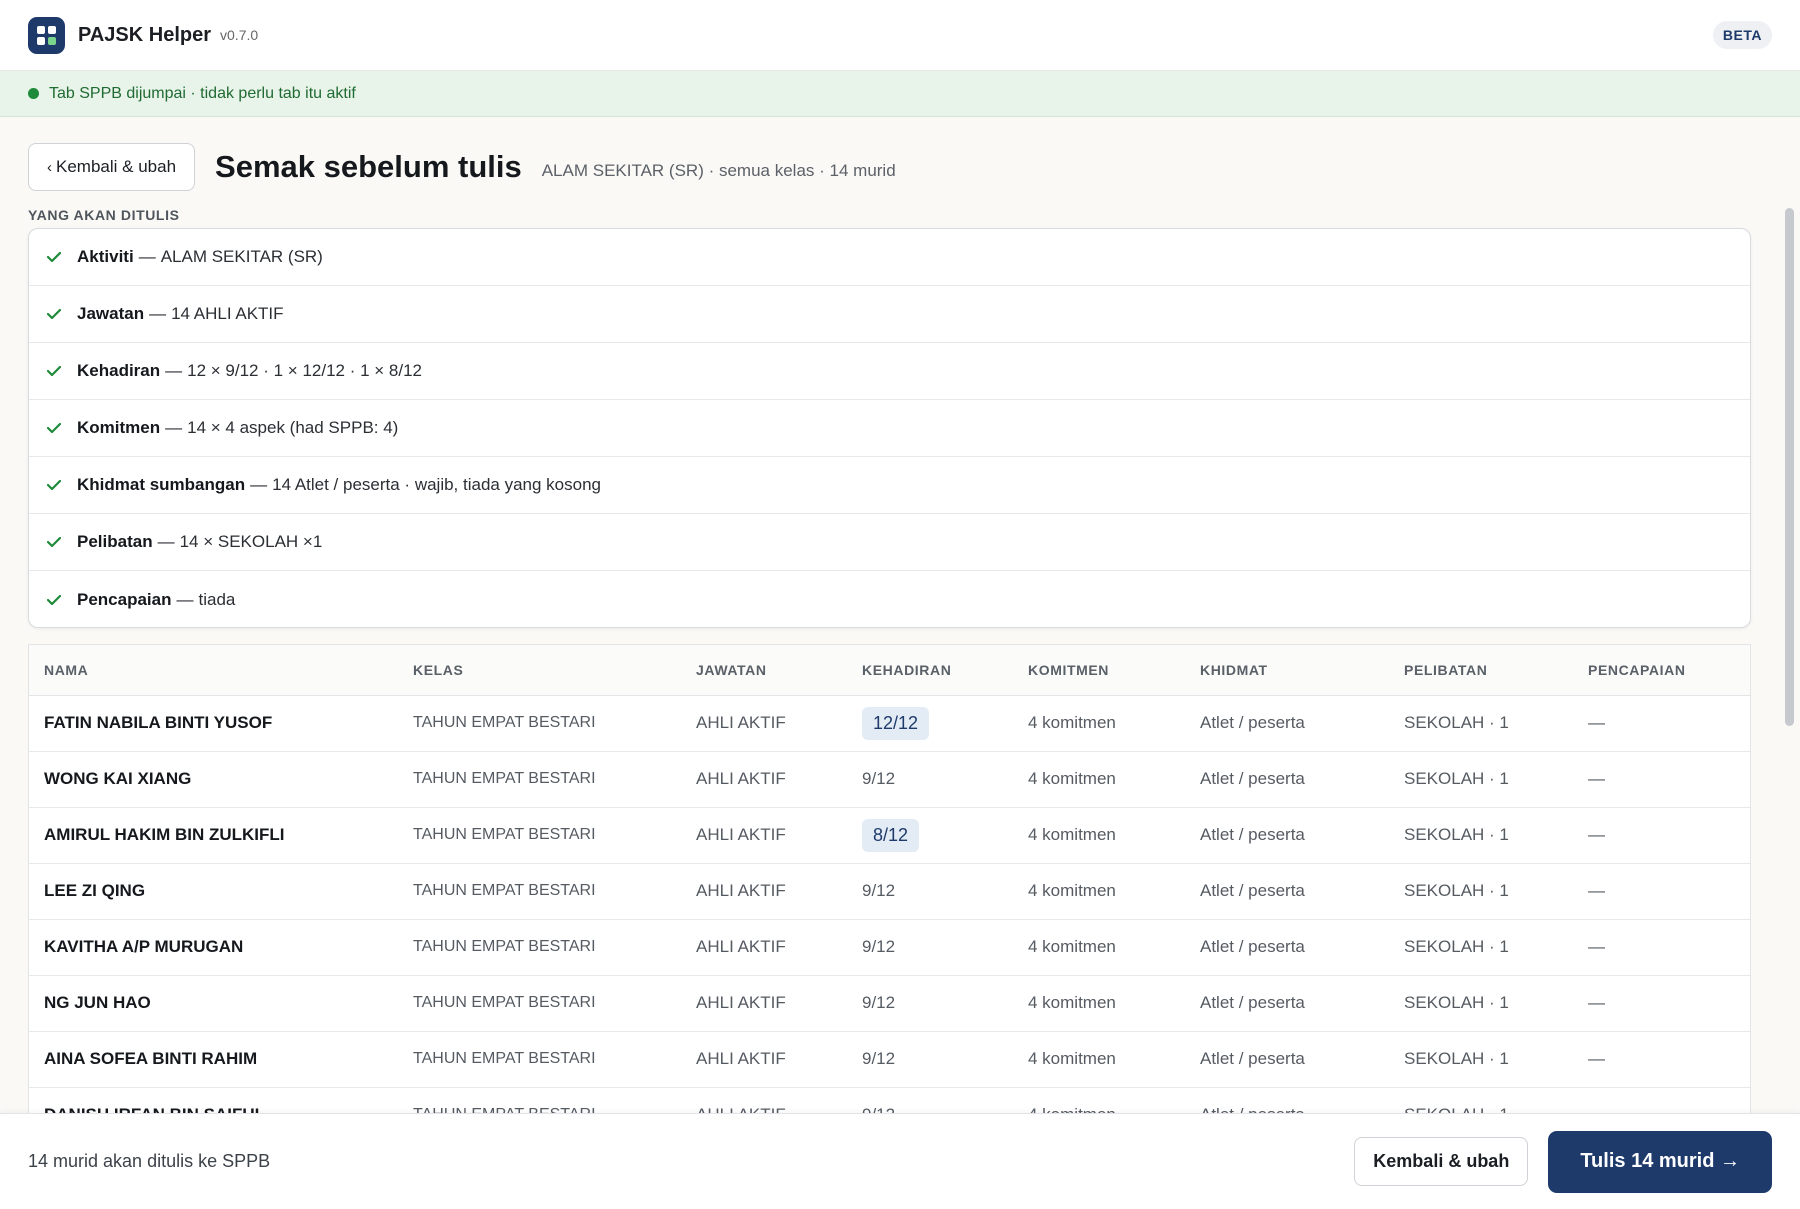  What do you see at coordinates (1742, 35) in the screenshot?
I see `beta-badge: BETA` at bounding box center [1742, 35].